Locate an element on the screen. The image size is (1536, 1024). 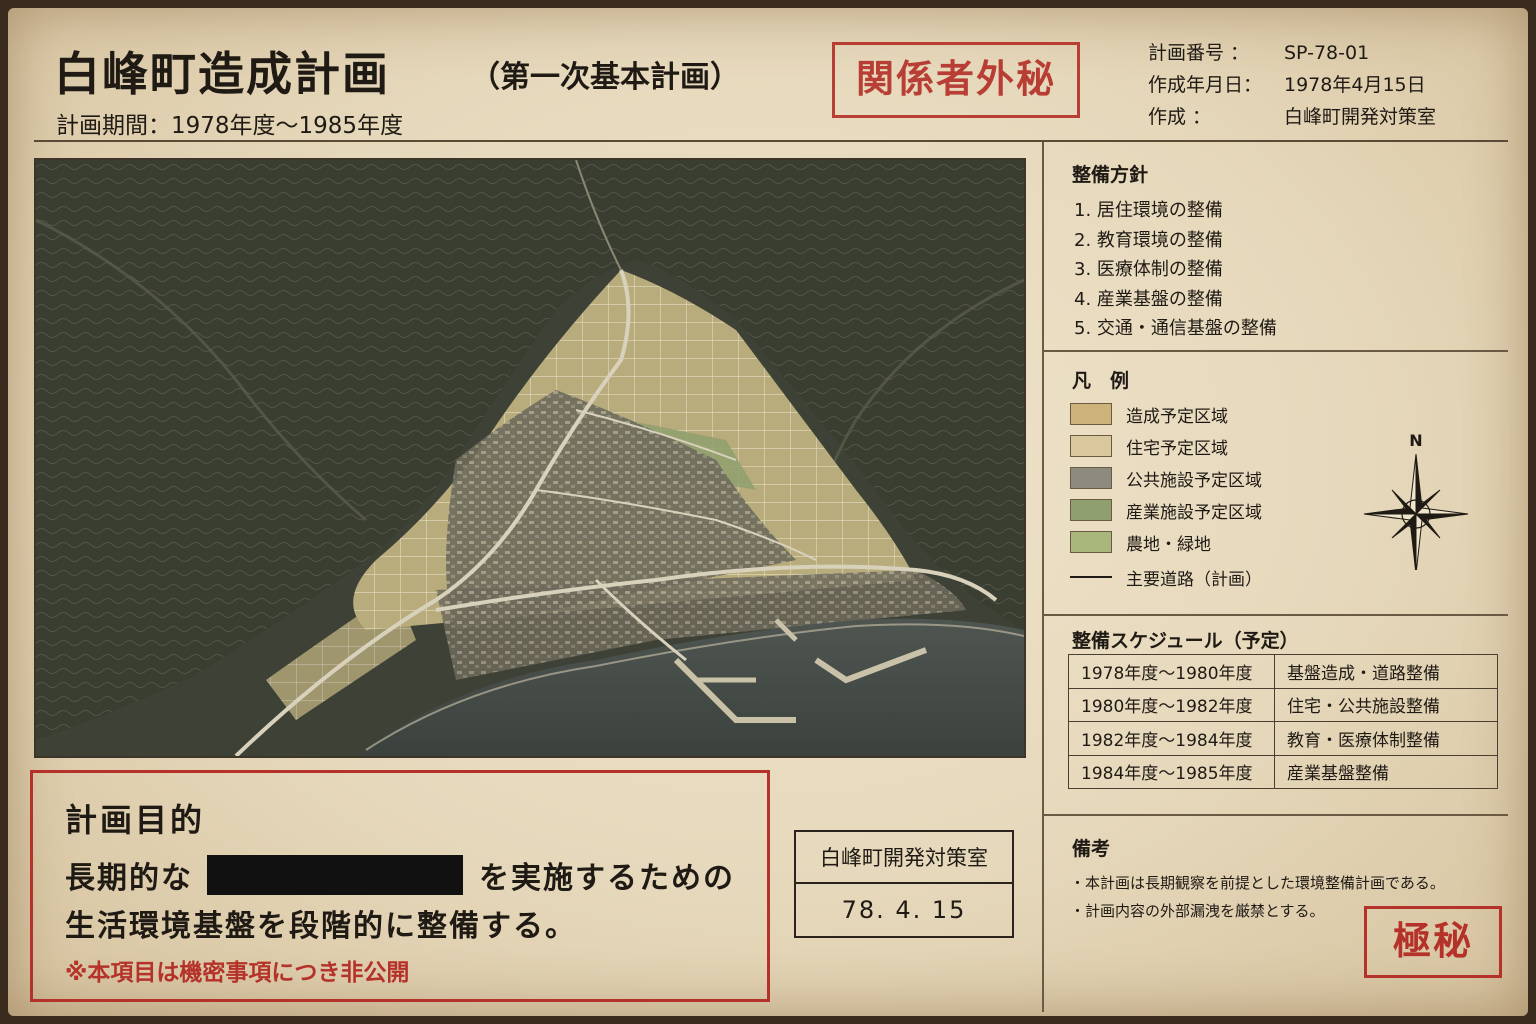
legend-item: 産業施設予定区域 is located at coordinates (1166, 510).